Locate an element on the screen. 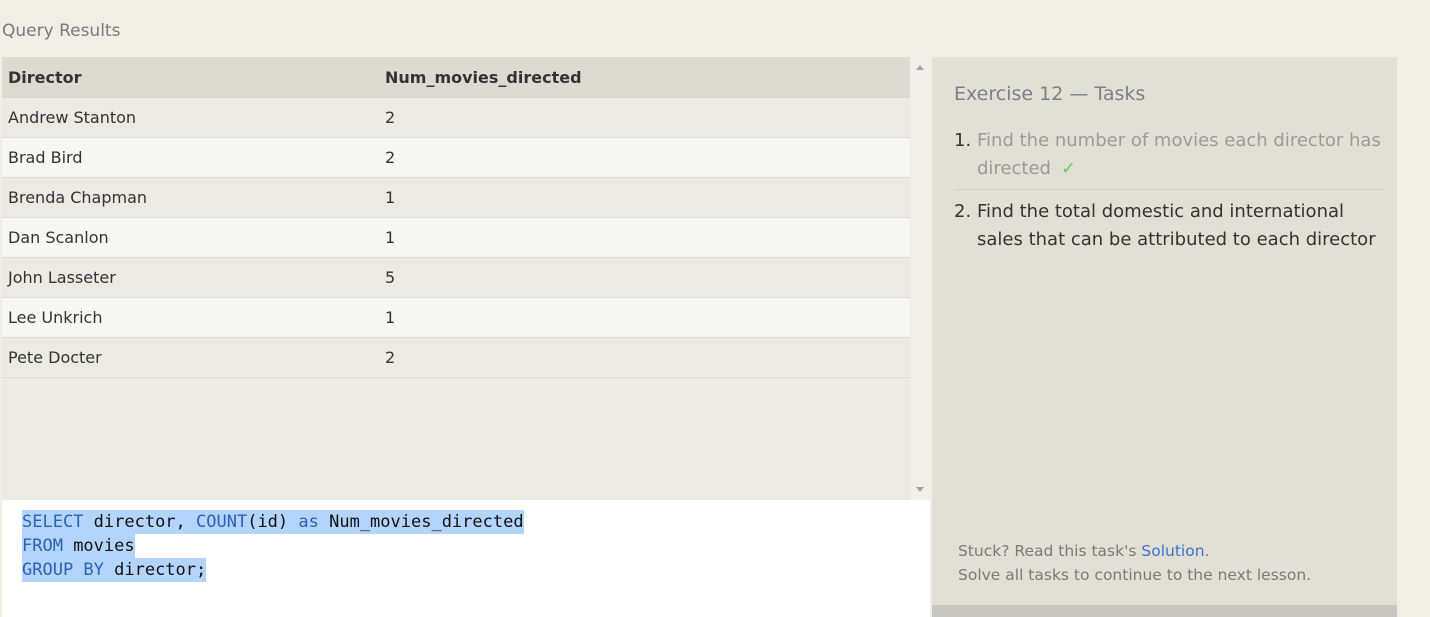  keyword-count: COUNT is located at coordinates (222, 522).